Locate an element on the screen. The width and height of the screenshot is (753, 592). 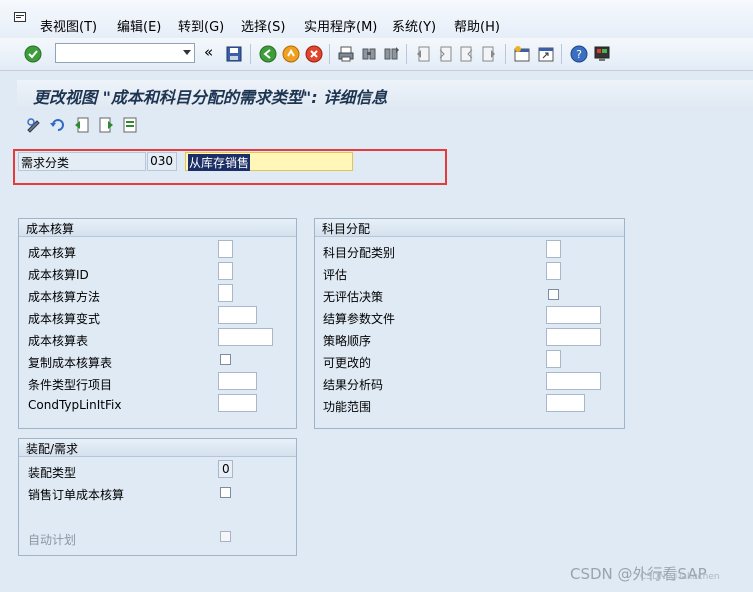
menu-utilities: 实用程序(M) is located at coordinates (340, 25).